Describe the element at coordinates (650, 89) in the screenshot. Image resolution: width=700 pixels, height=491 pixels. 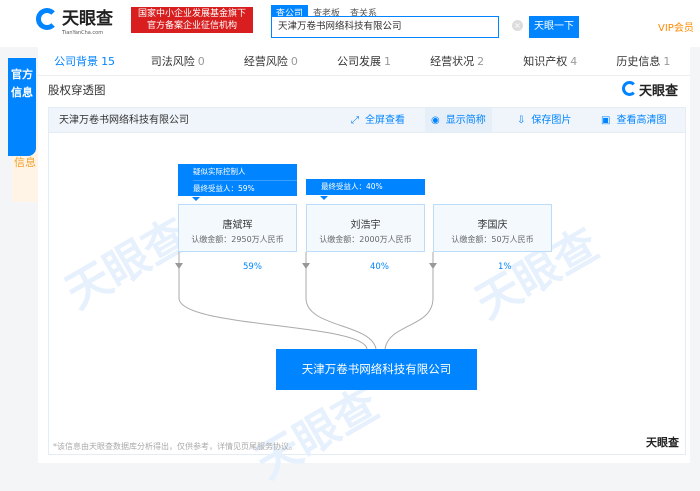
I see `section-logo: 天眼查` at that location.